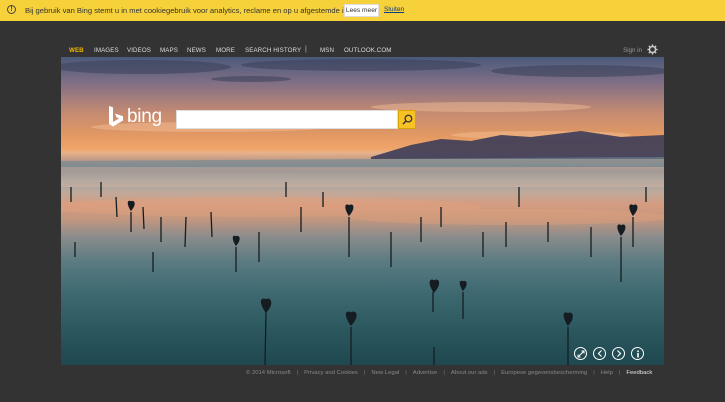 This screenshot has width=725, height=402. Describe the element at coordinates (425, 373) in the screenshot. I see `footer-advertise-link: Advertise` at that location.